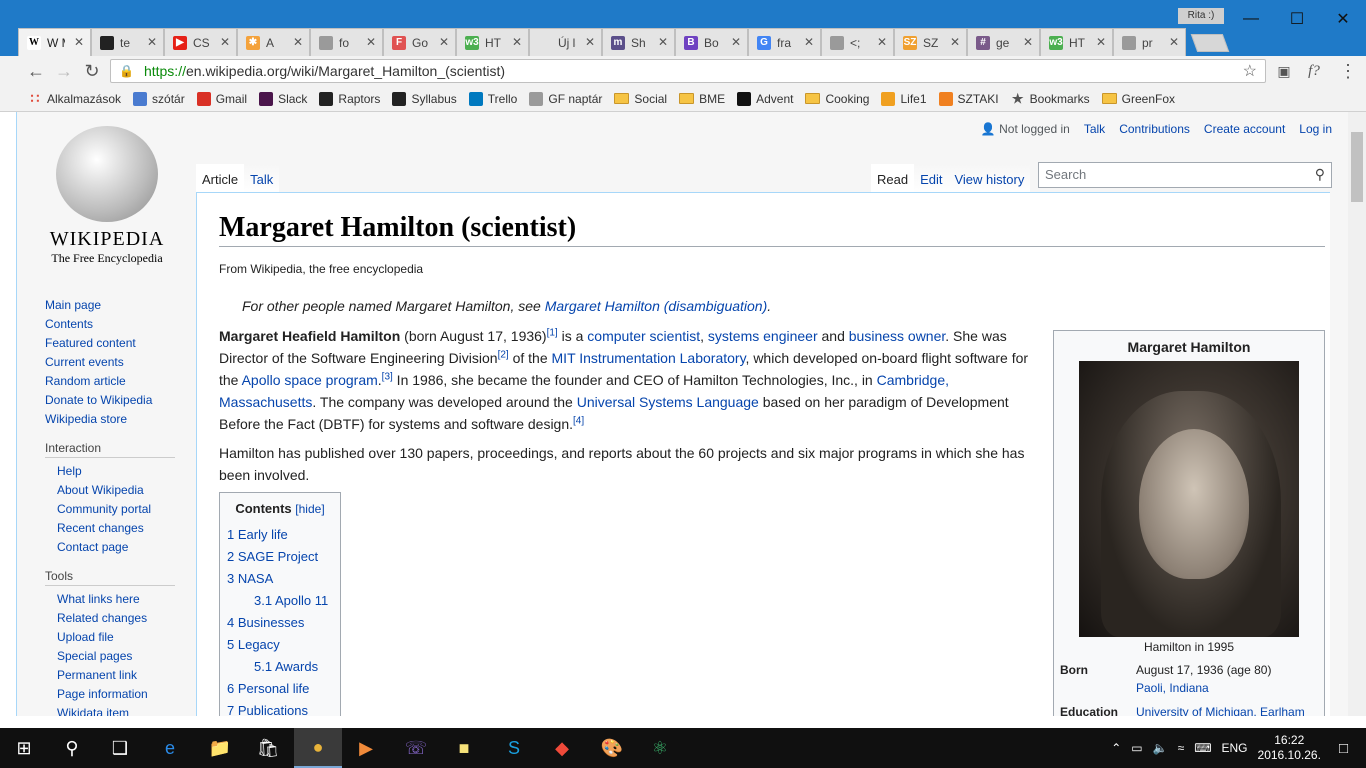  What do you see at coordinates (75, 98) in the screenshot?
I see `bookmark-item: ∷ Alkalmazások` at bounding box center [75, 98].